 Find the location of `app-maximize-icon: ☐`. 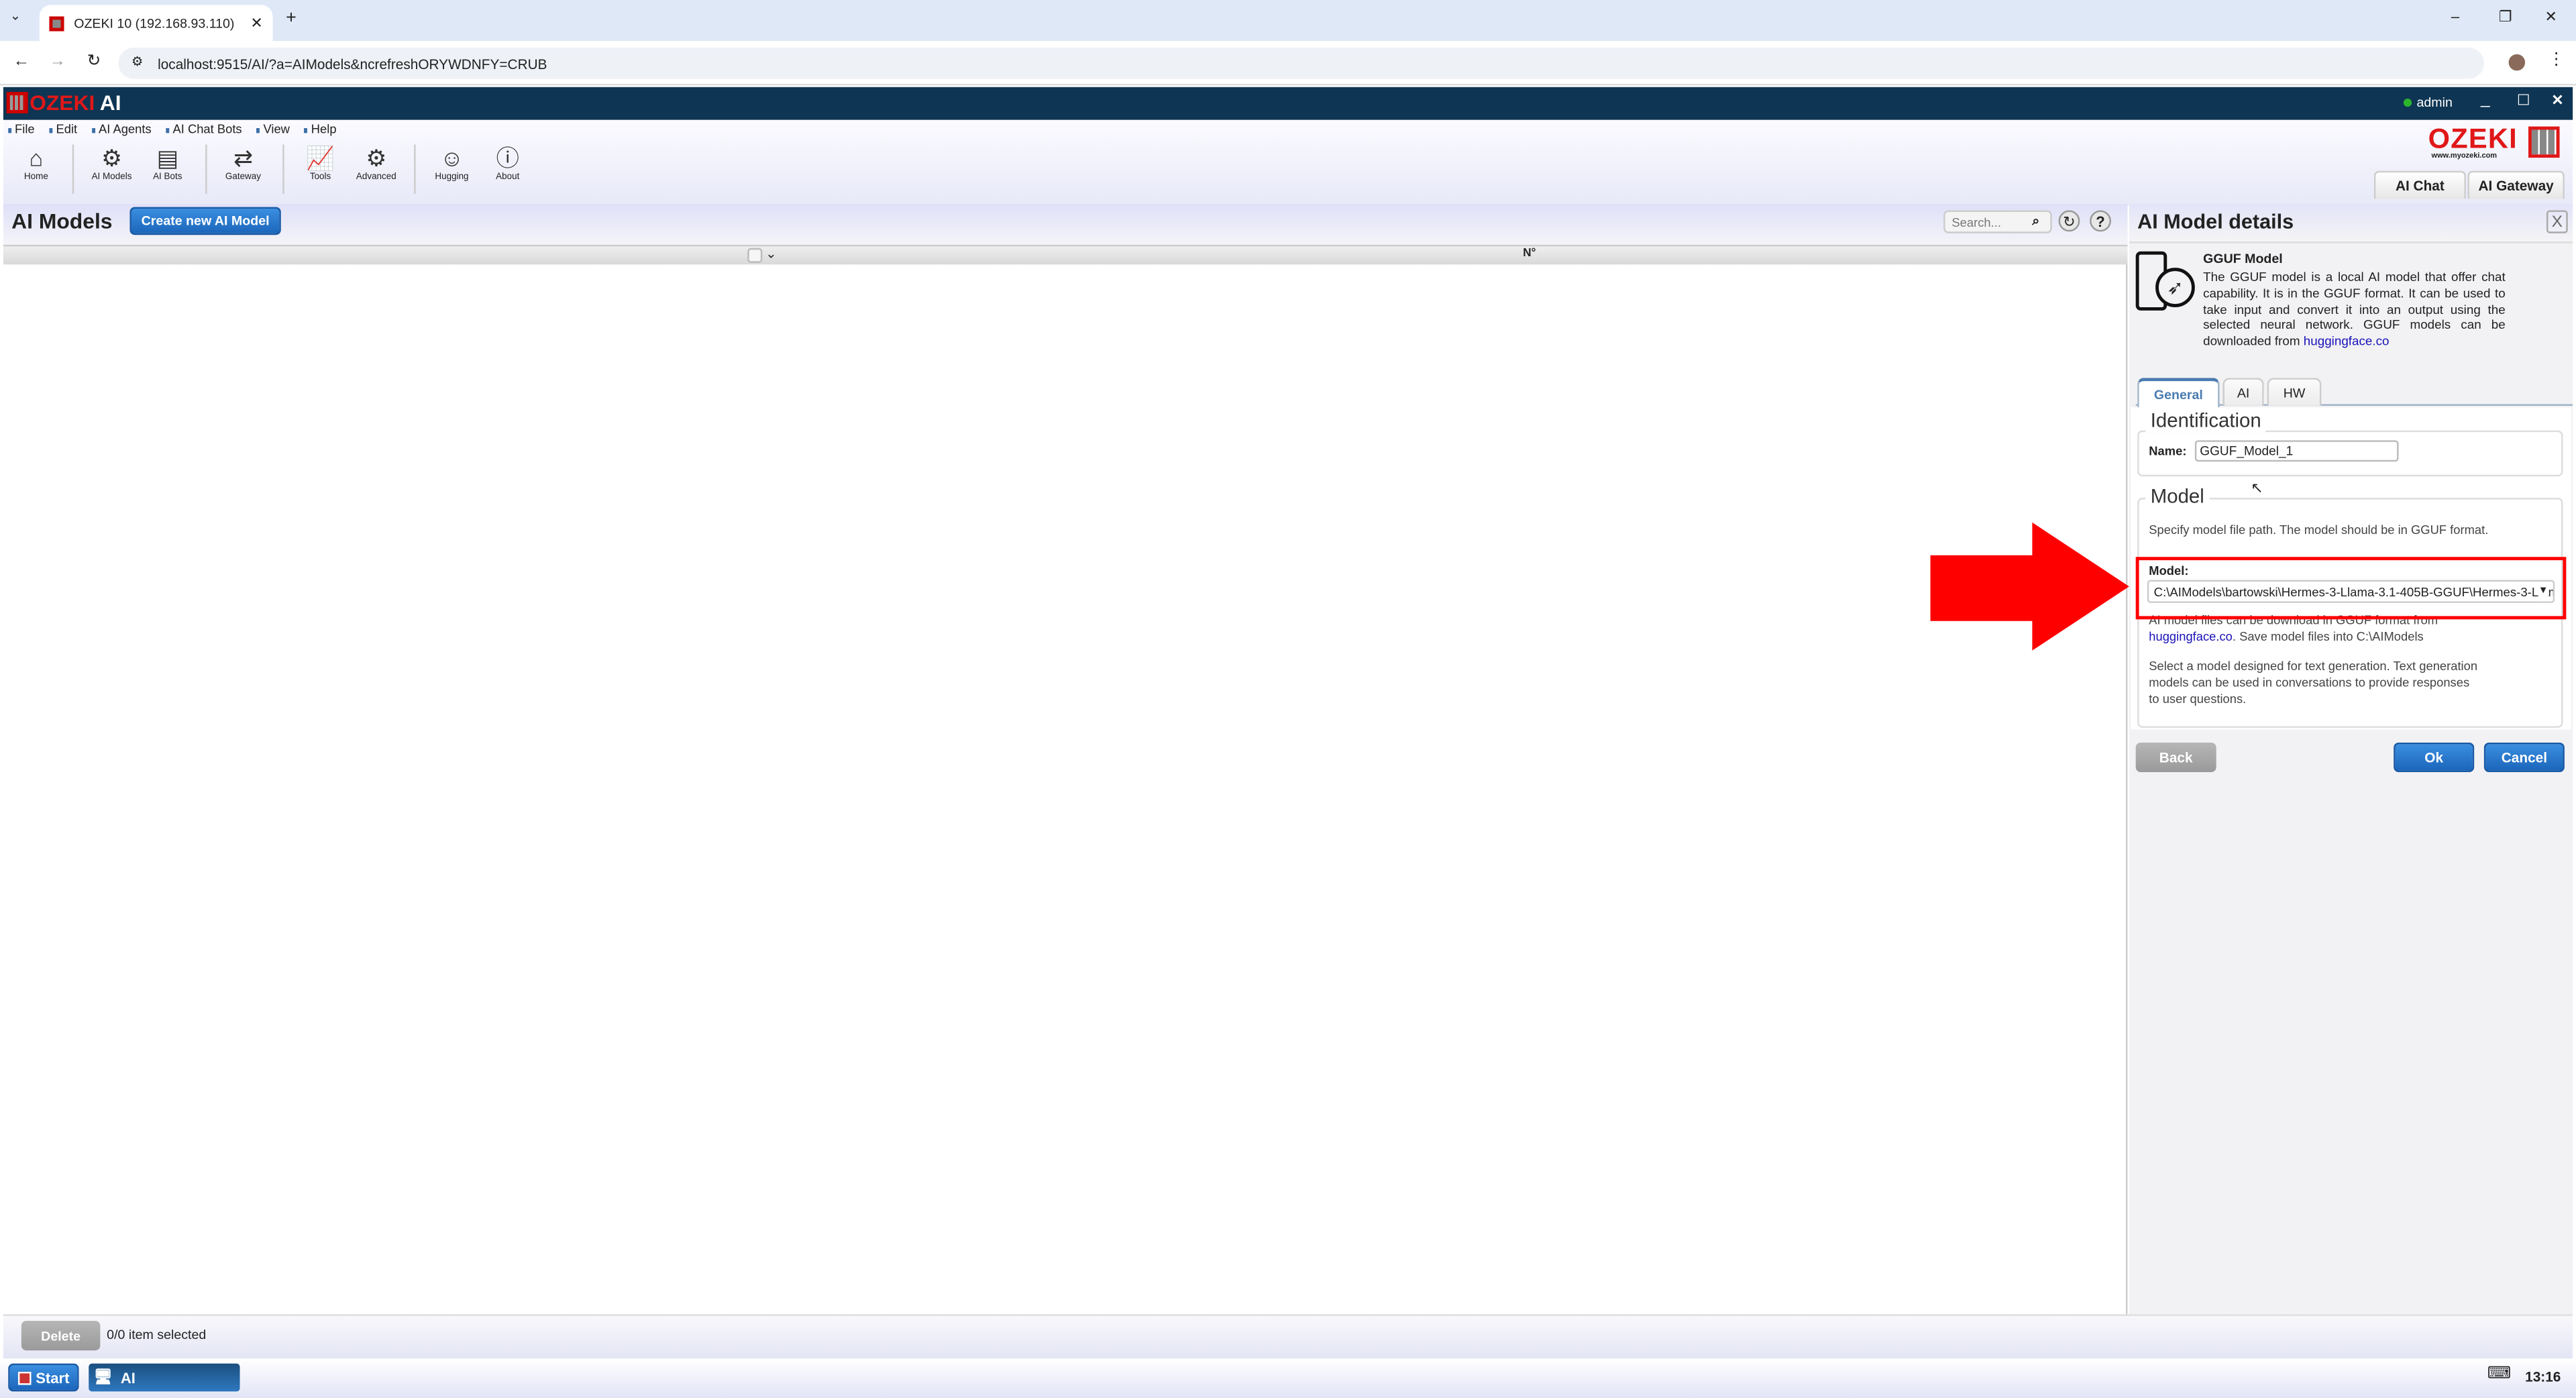

app-maximize-icon: ☐ is located at coordinates (2523, 101).